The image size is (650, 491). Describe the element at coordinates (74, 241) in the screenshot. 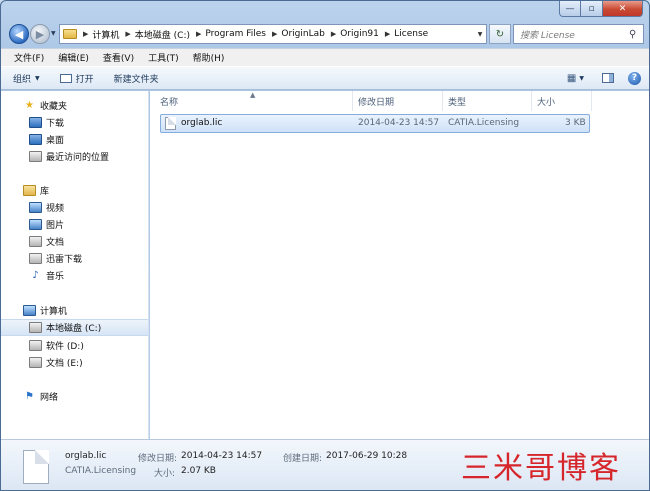

I see `nav-documents: 文档` at that location.